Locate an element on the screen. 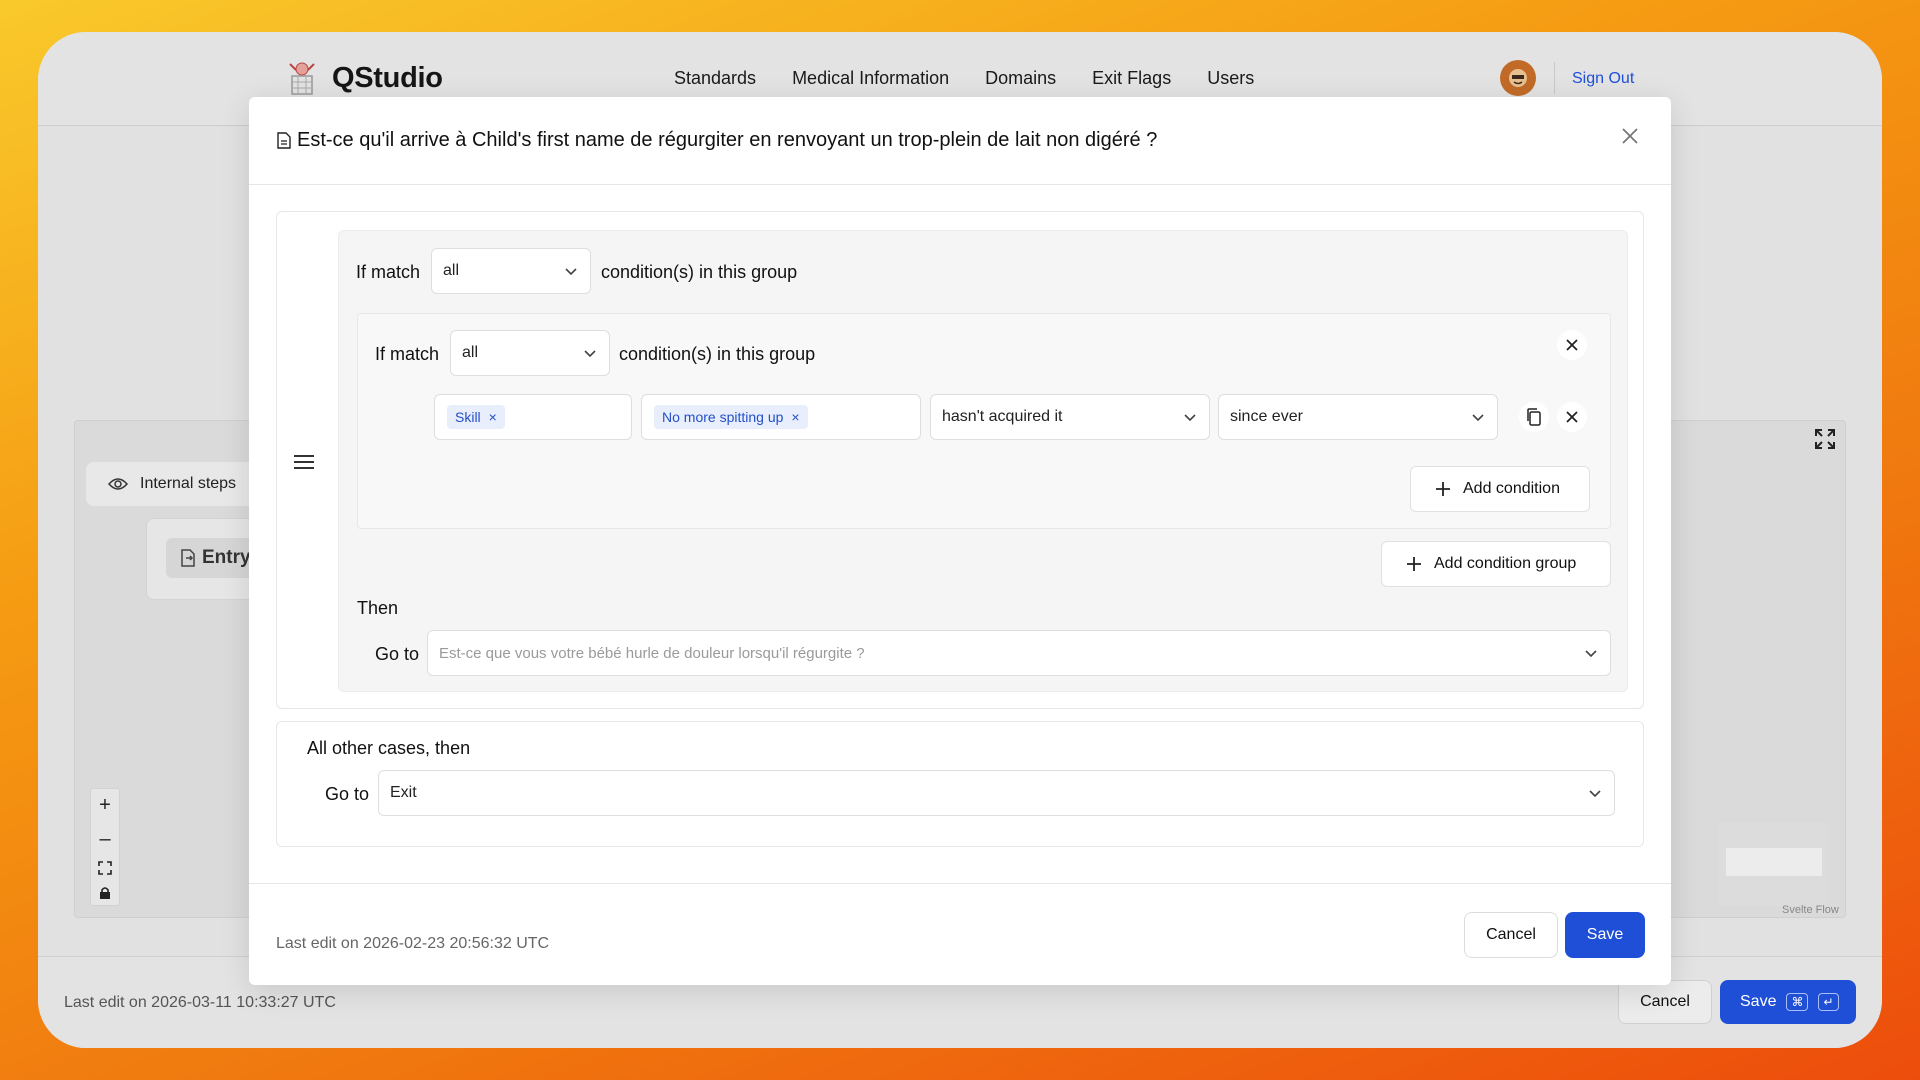 This screenshot has height=1080, width=1920. avatar is located at coordinates (1518, 78).